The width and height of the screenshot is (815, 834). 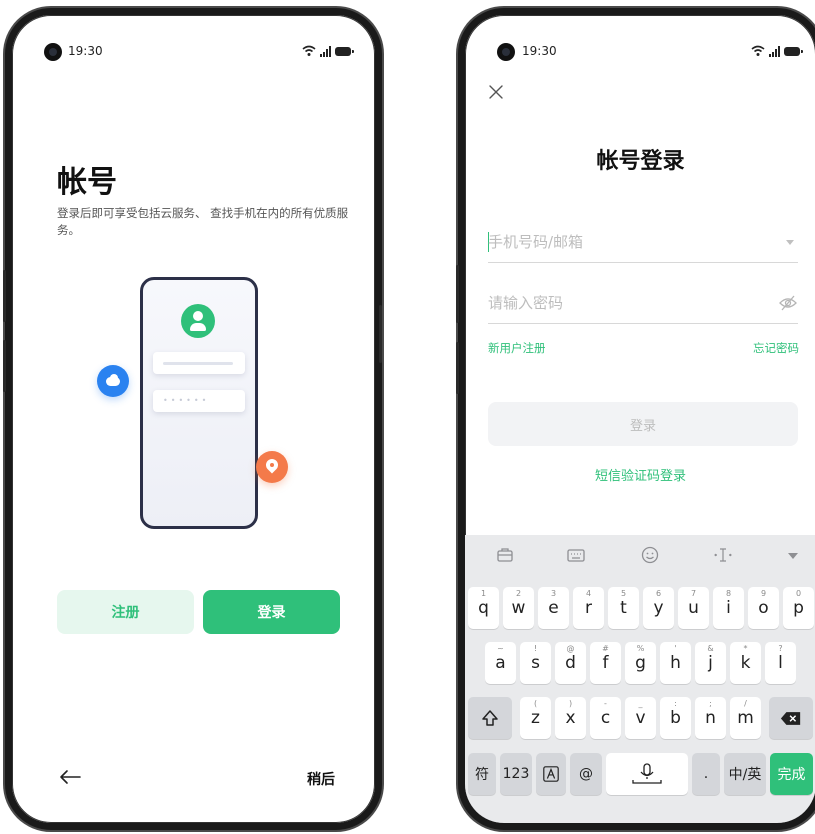 I want to click on login-submit-button: 登录, so click(x=643, y=424).